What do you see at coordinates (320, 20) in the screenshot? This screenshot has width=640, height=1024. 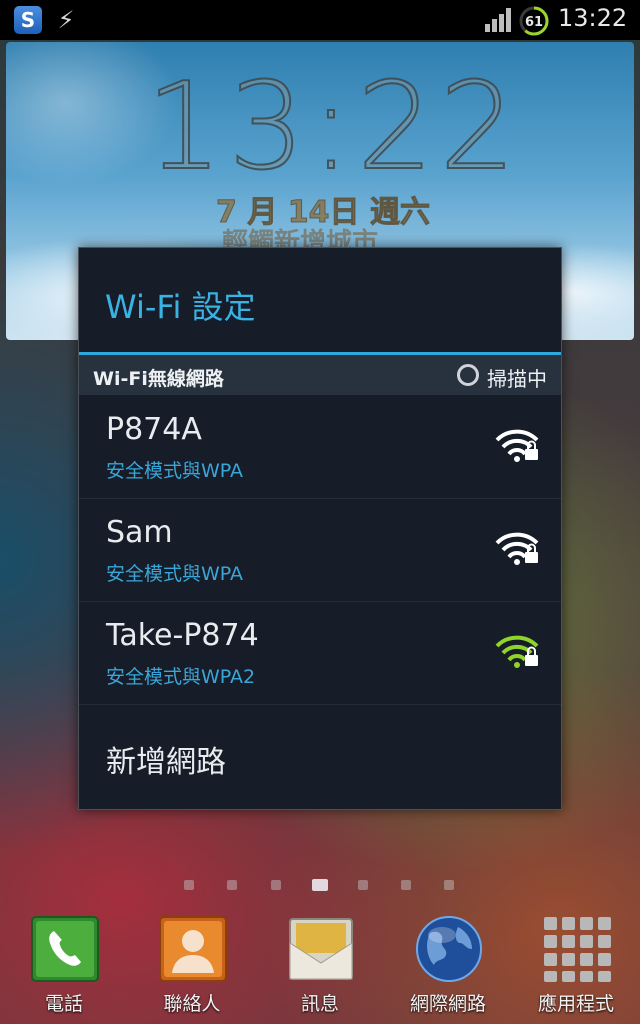 I see `status-bar: S ⚡ 61 13:22` at bounding box center [320, 20].